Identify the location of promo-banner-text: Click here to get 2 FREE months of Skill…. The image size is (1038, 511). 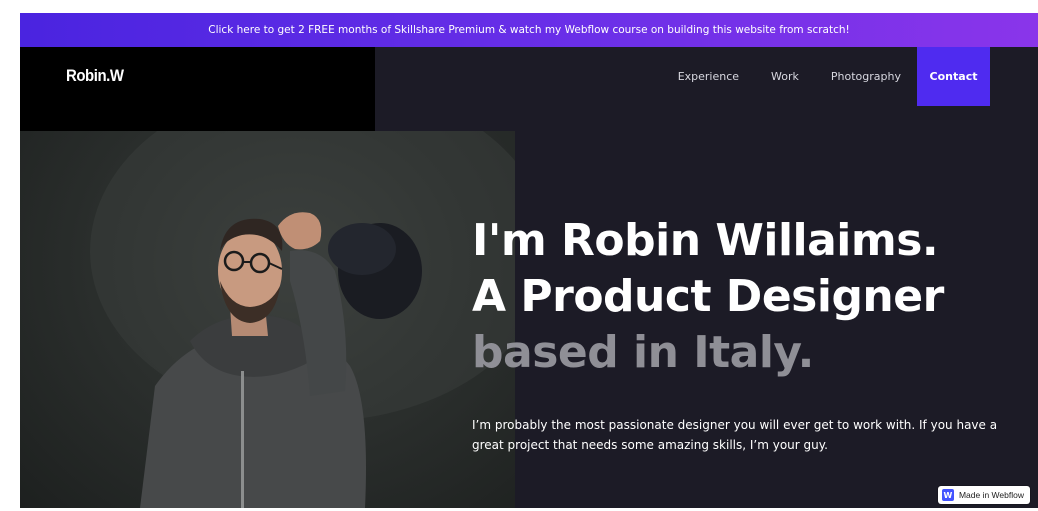
(529, 30).